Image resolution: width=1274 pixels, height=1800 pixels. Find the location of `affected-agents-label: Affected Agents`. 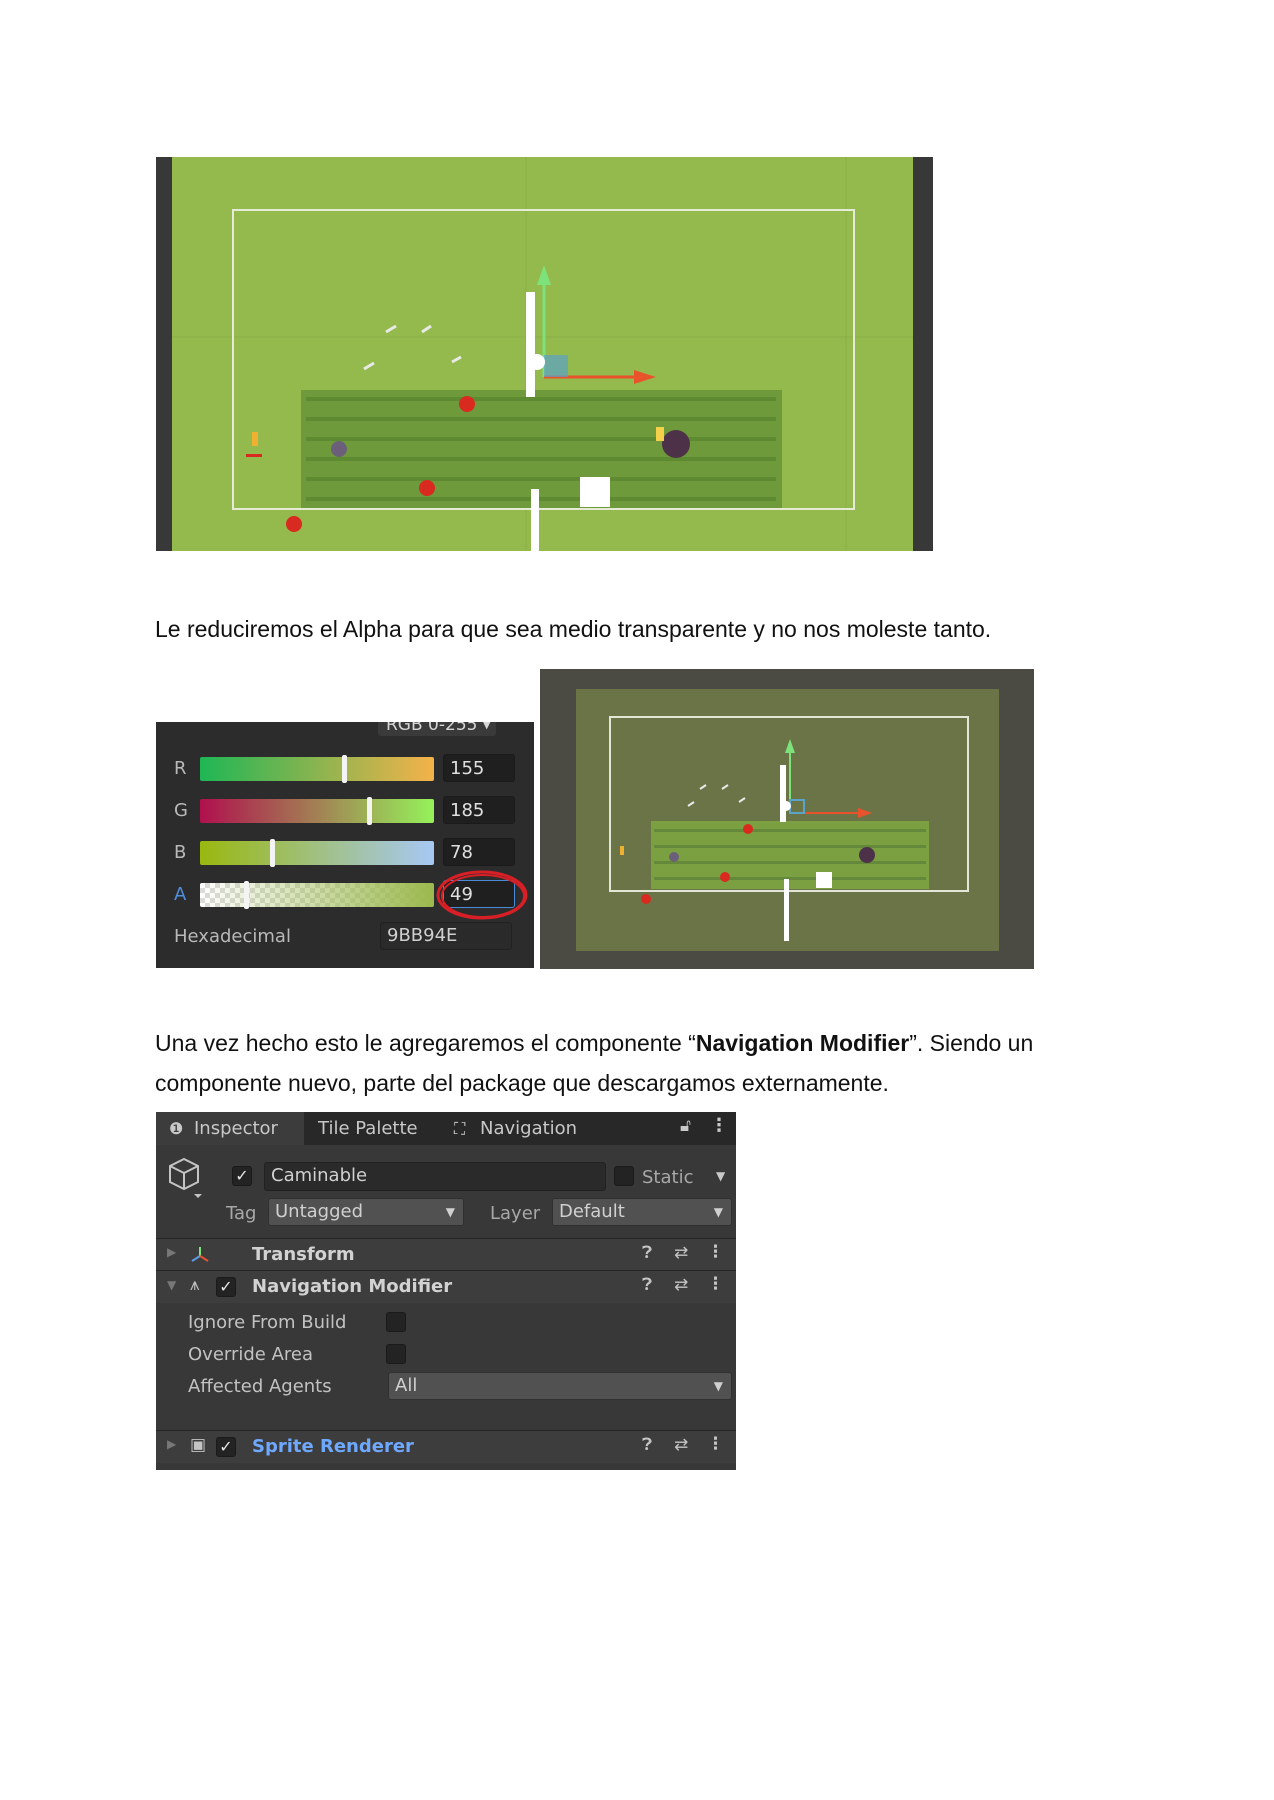

affected-agents-label: Affected Agents is located at coordinates (260, 1386).